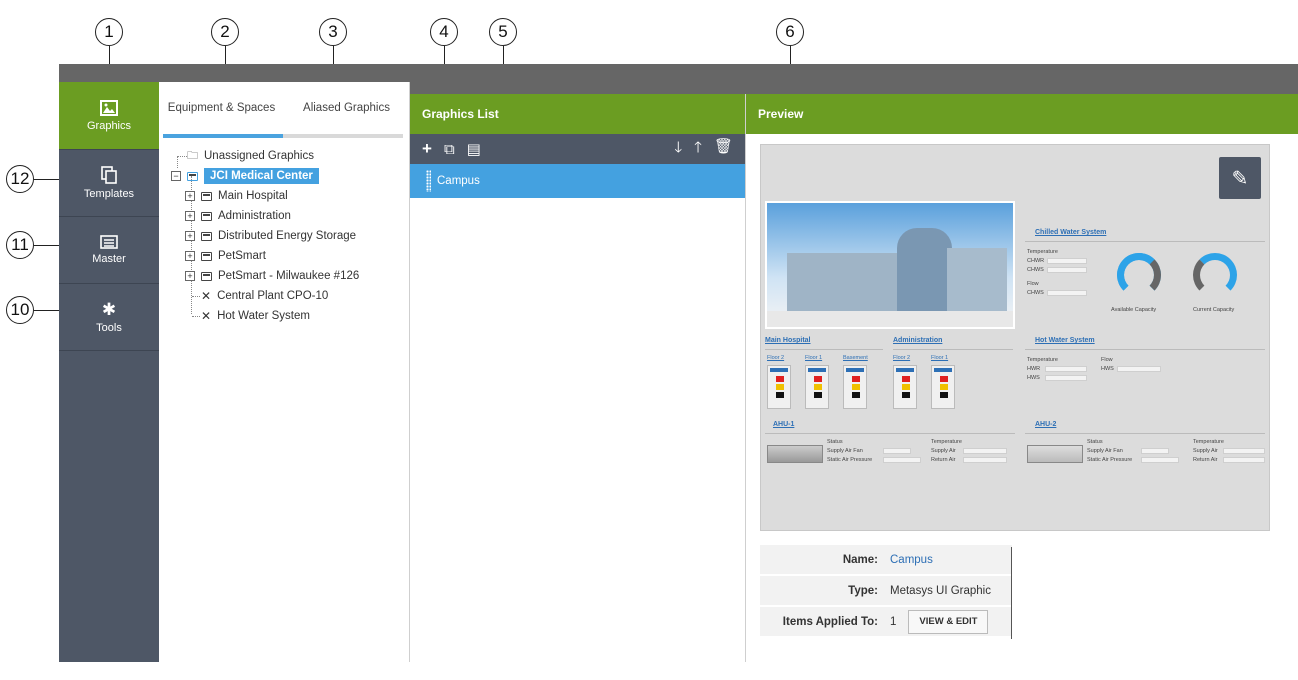  I want to click on tree-node-label: Distributed Energy Storage, so click(287, 236).